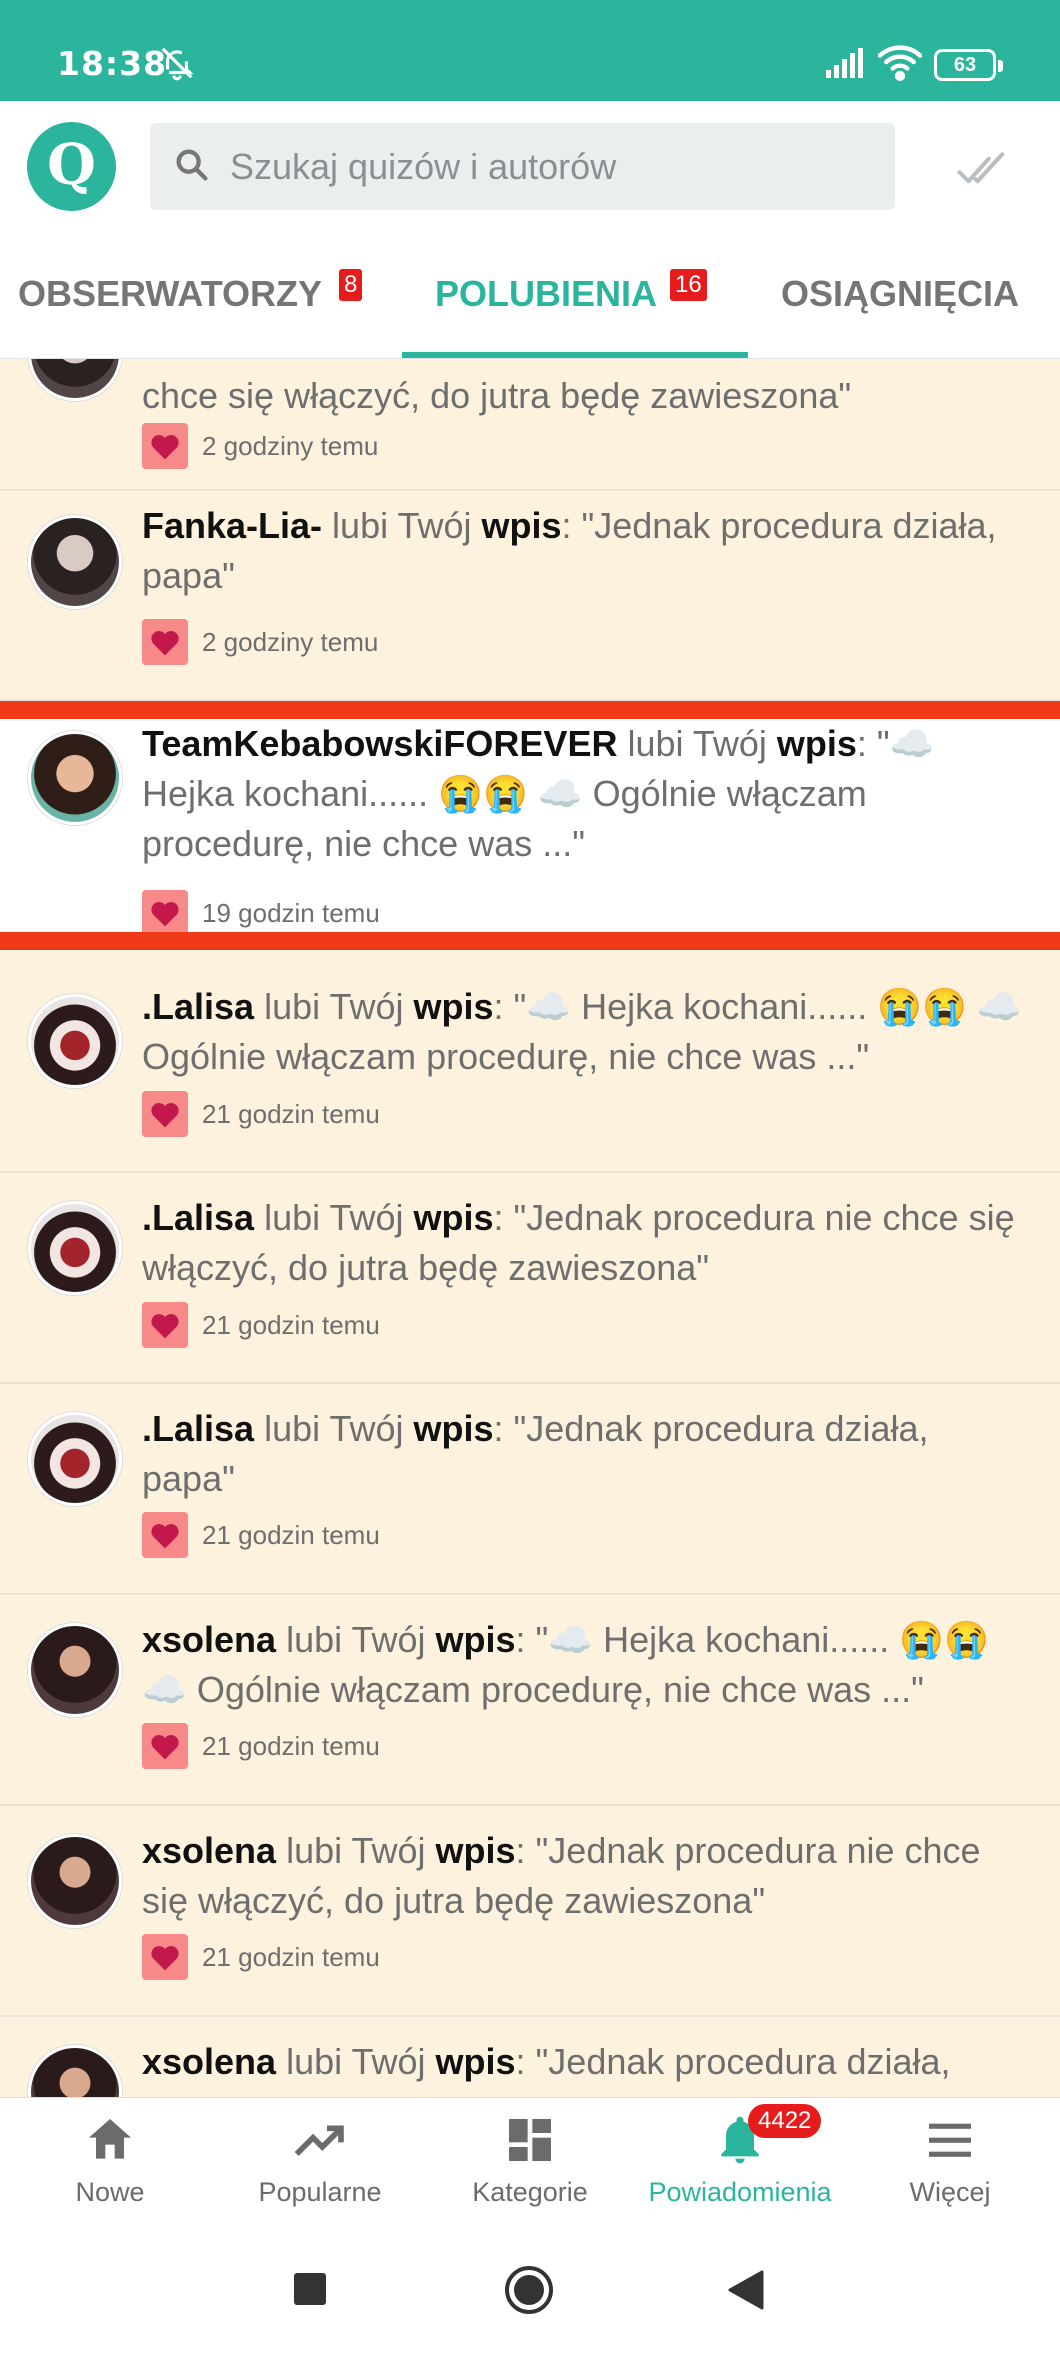 This screenshot has height=2355, width=1060. I want to click on status-bar: 18:38 63, so click(530, 50).